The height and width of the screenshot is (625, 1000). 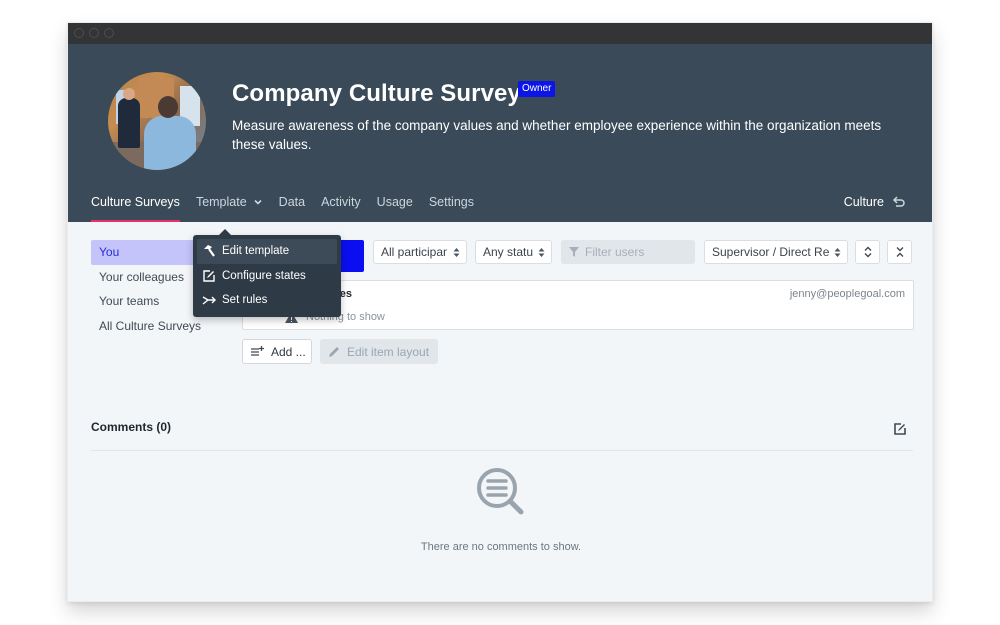 I want to click on add-comment-edit-icon, so click(x=900, y=429).